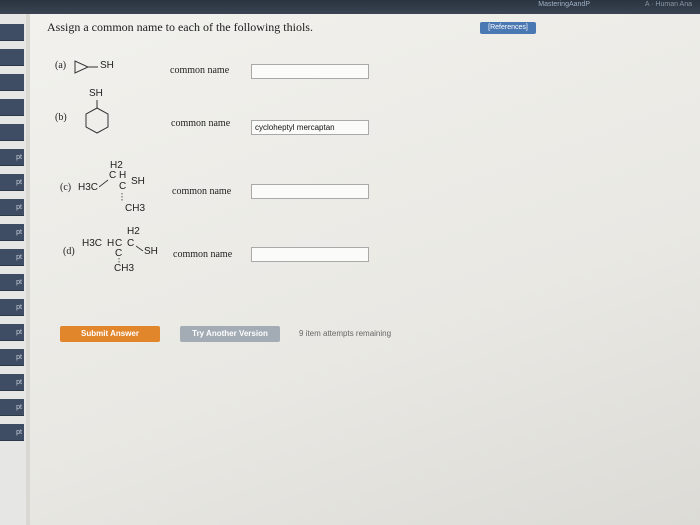  I want to click on question-d-label: (d), so click(69, 251).